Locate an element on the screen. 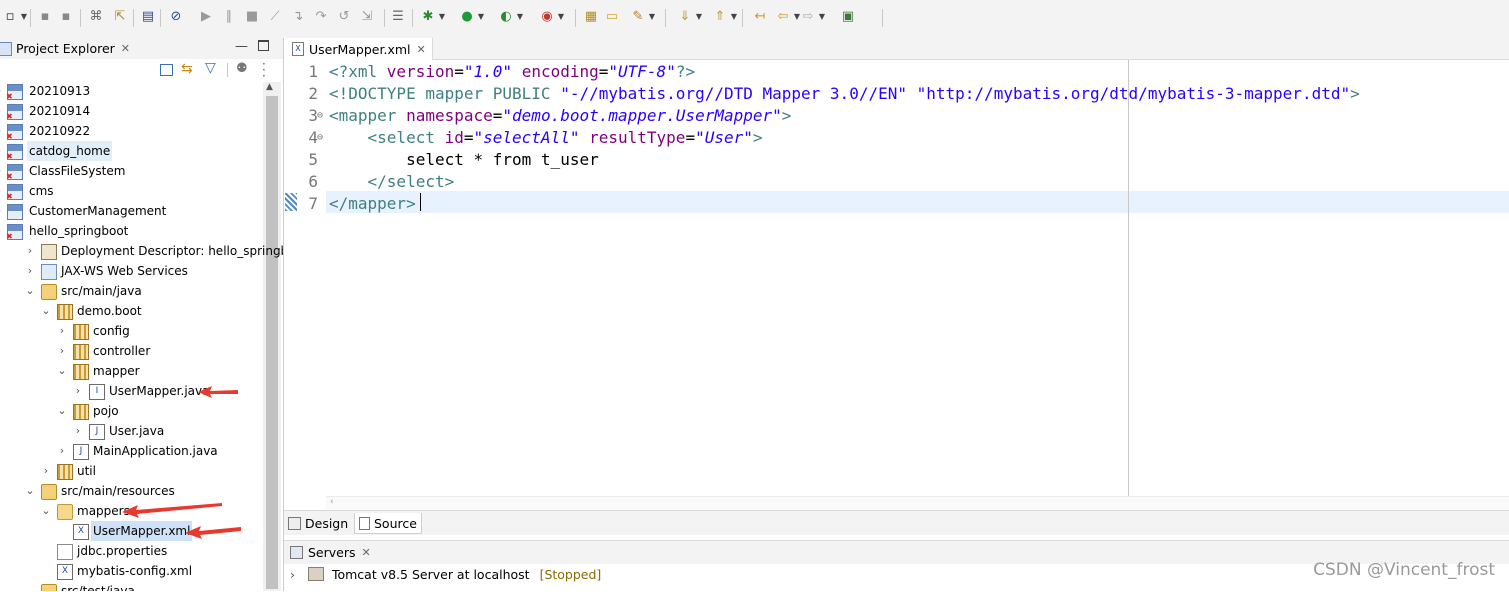 The height and width of the screenshot is (592, 1509). tab-project-explorer: Project Explorer ✕ is located at coordinates (65, 48).